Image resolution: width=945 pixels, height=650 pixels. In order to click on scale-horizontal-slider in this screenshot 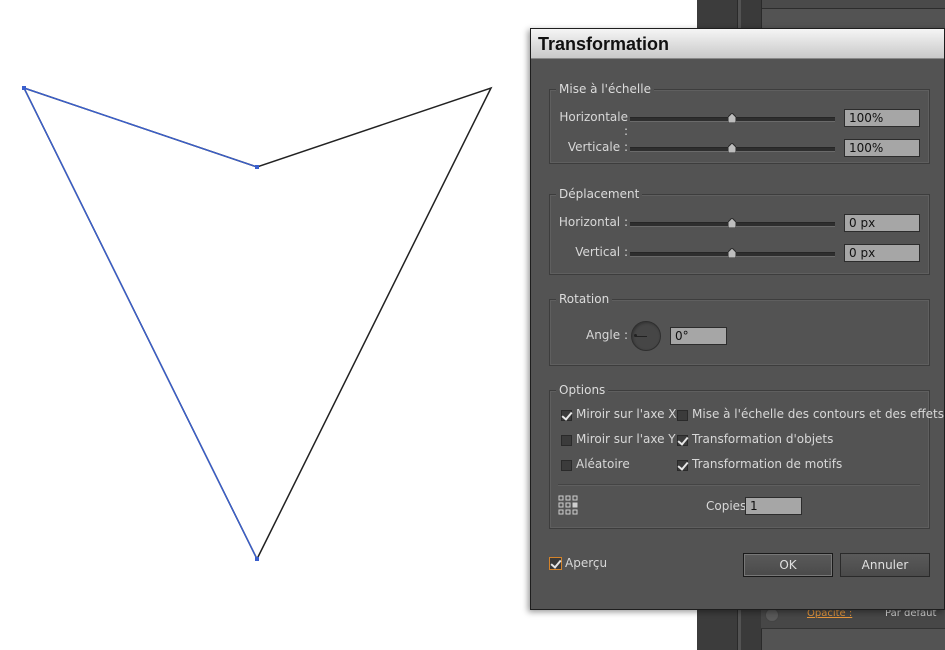, I will do `click(732, 118)`.